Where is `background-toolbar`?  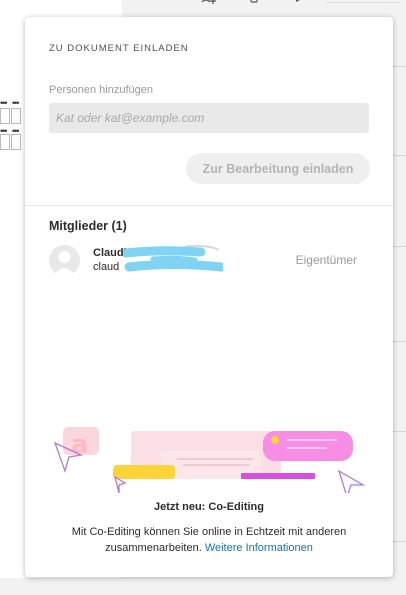
background-toolbar is located at coordinates (300, 4).